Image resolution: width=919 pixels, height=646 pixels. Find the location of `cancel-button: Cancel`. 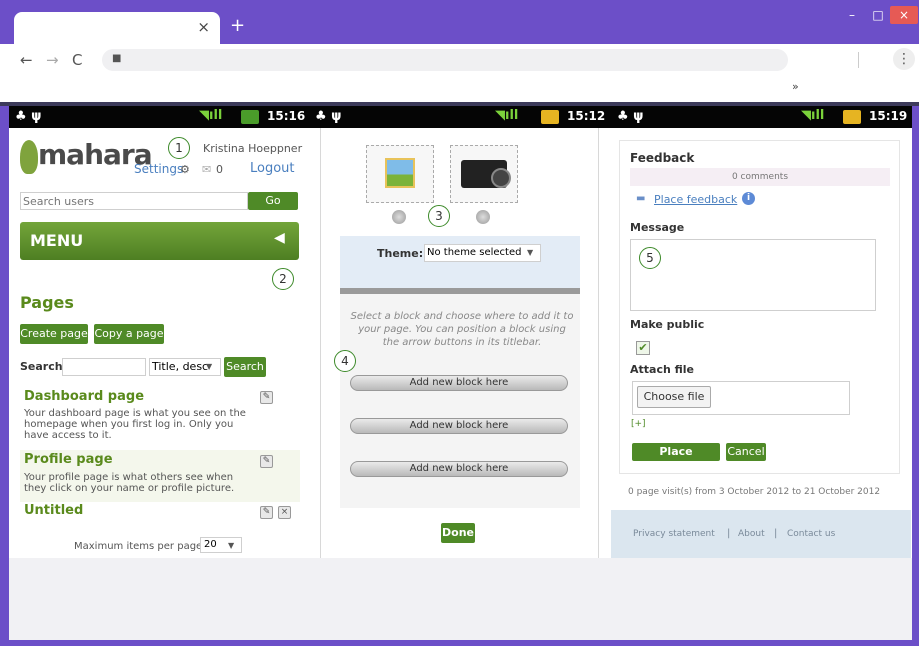

cancel-button: Cancel is located at coordinates (746, 452).